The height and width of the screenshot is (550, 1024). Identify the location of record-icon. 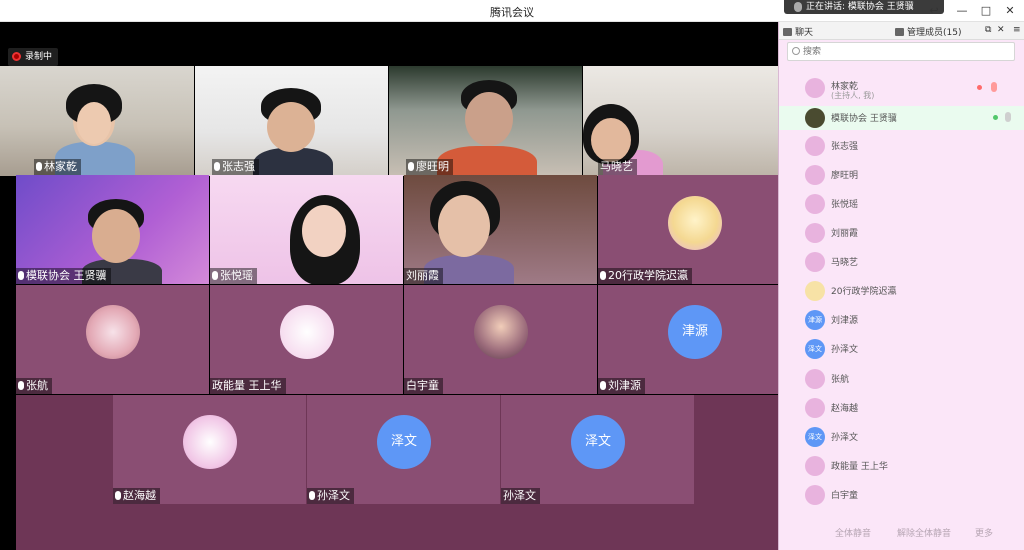
(16, 56).